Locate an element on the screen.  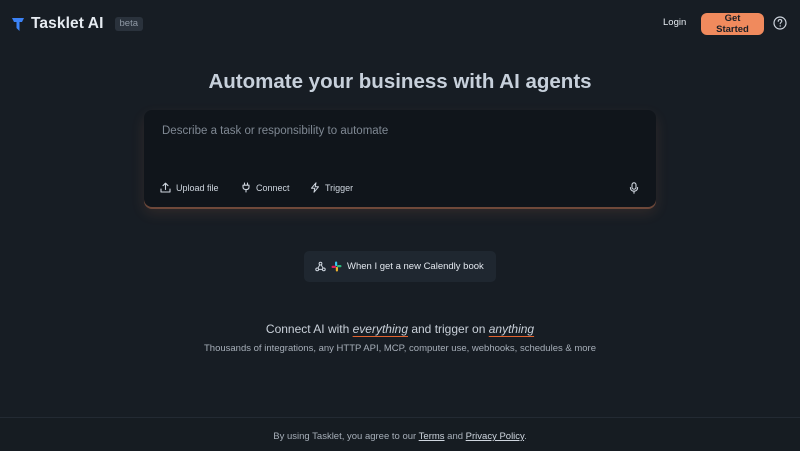
tagline-emphasis-anything: anything is located at coordinates (511, 329).